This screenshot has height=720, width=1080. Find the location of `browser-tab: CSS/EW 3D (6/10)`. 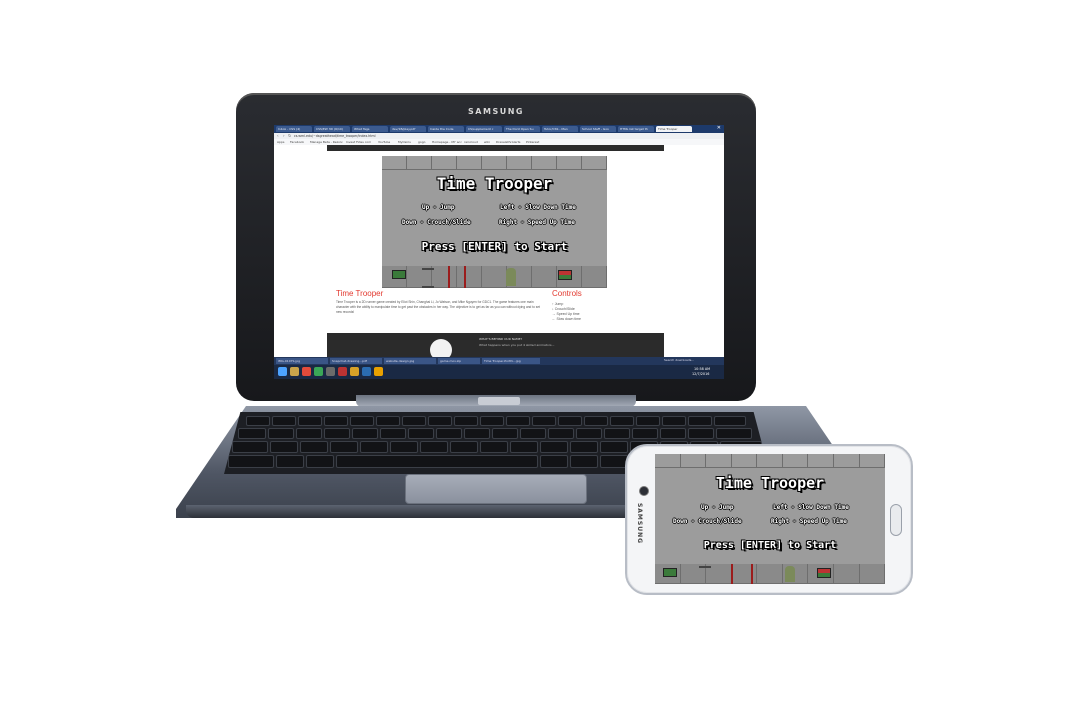

browser-tab: CSS/EW 3D (6/10) is located at coordinates (332, 129).